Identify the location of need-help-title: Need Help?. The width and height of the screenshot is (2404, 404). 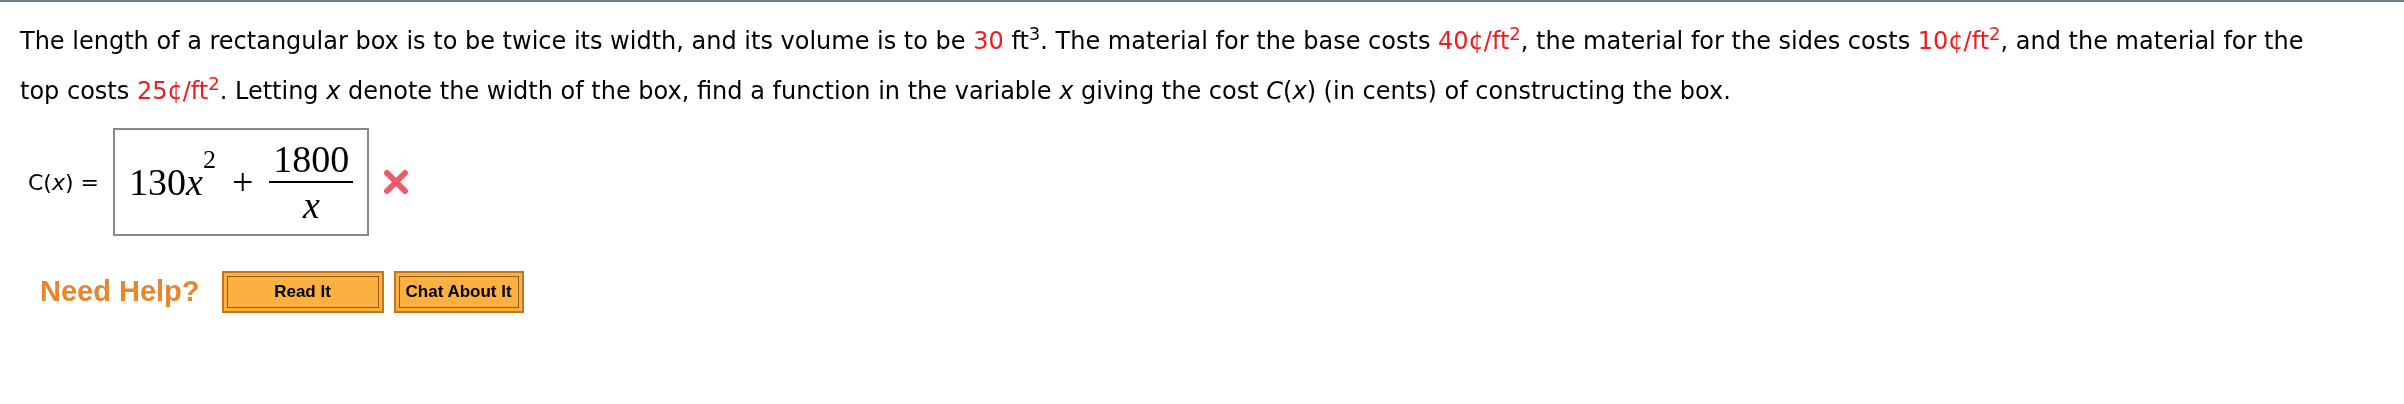
(120, 291).